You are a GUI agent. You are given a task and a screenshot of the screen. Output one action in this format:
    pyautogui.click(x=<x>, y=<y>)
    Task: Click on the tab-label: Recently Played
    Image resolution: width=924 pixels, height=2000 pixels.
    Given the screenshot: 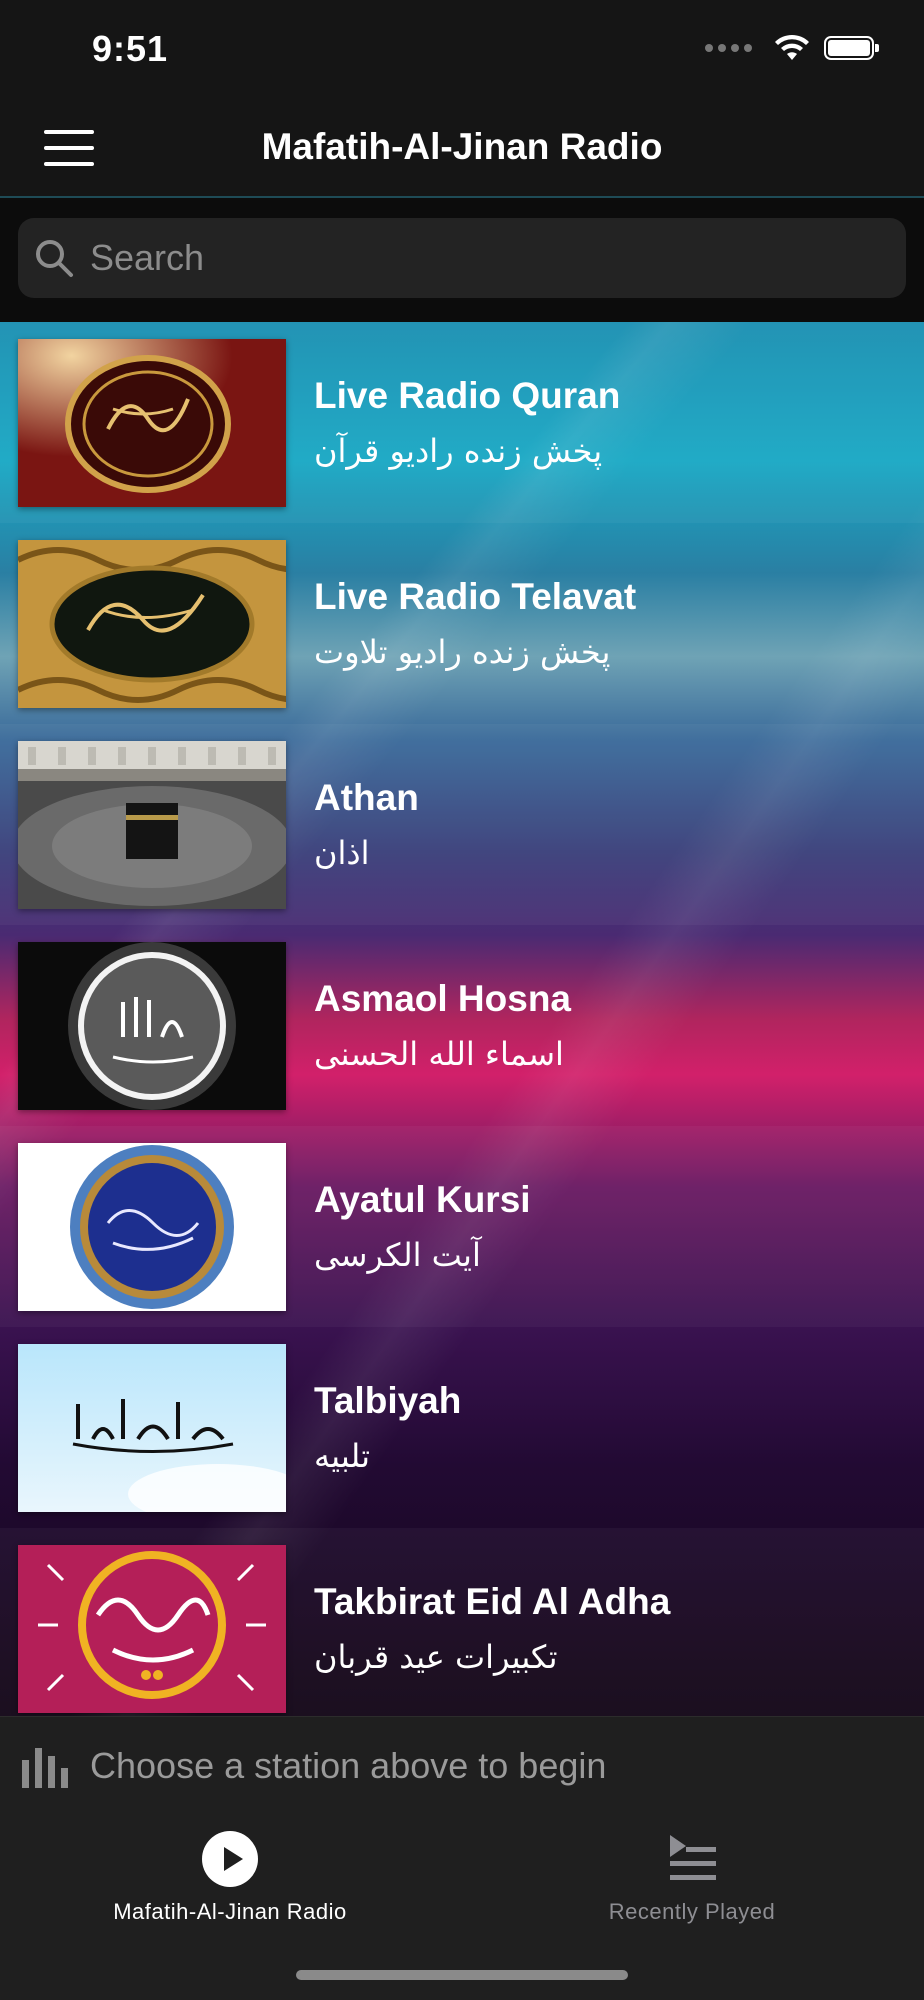 What is the action you would take?
    pyautogui.click(x=692, y=1911)
    